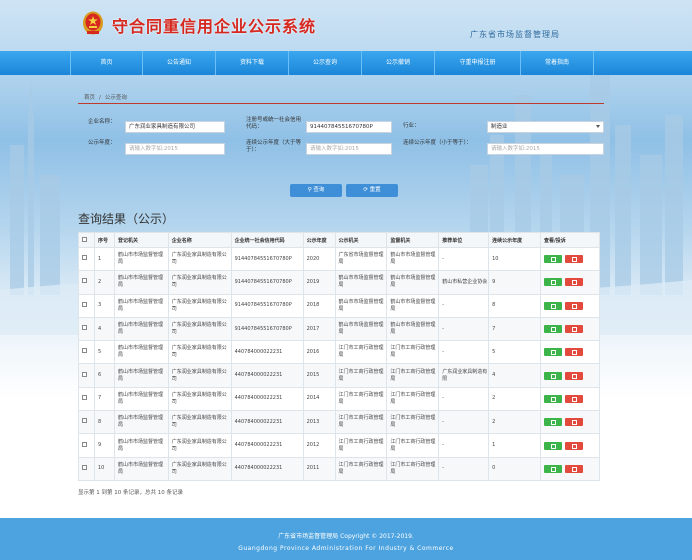 Image resolution: width=692 pixels, height=560 pixels. Describe the element at coordinates (341, 103) in the screenshot. I see `breadcrumb-divider` at that location.